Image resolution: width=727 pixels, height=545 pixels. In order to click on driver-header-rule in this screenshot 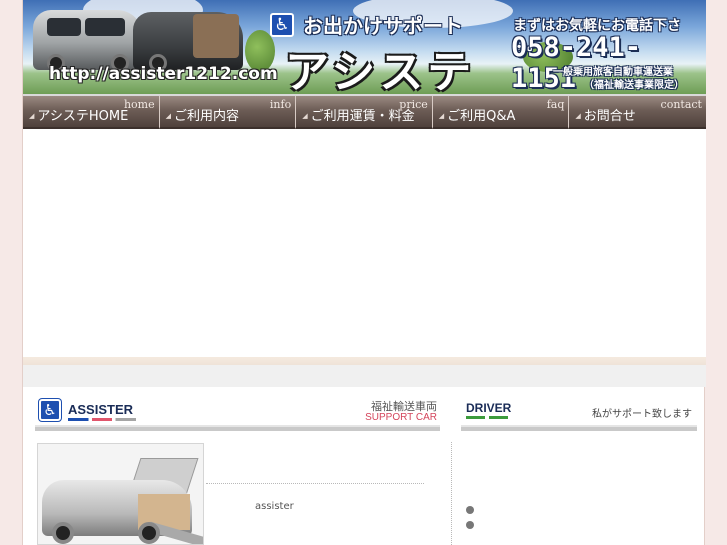, I will do `click(579, 428)`.